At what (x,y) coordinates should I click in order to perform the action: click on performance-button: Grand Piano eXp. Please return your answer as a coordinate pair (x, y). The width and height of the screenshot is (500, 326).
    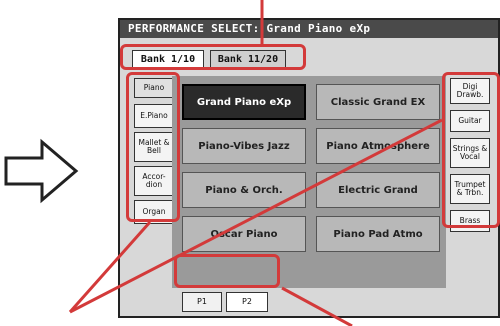
    Looking at the image, I should click on (244, 102).